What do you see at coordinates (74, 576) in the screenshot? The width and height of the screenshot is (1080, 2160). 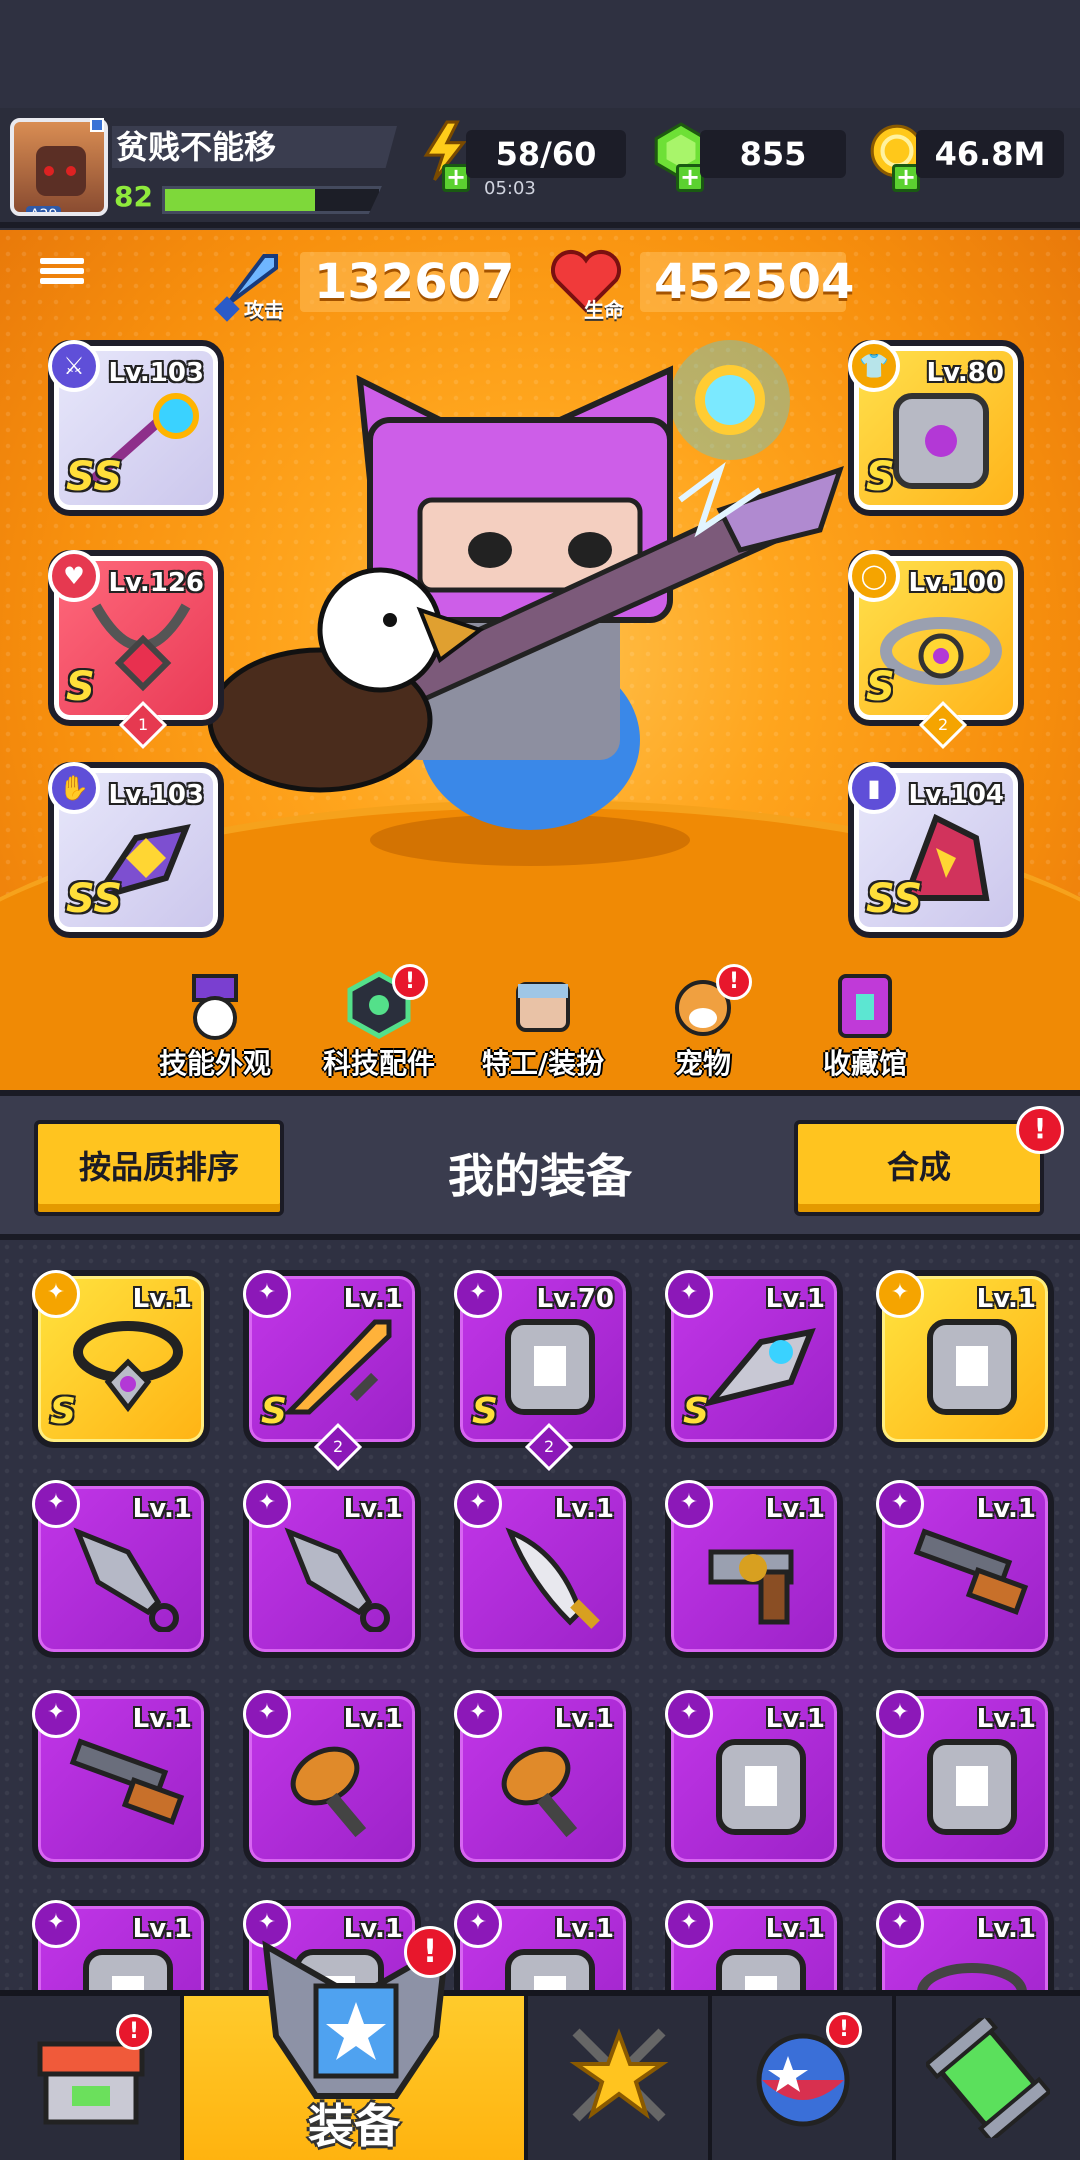 I see `necklace-type-icon: ♥` at bounding box center [74, 576].